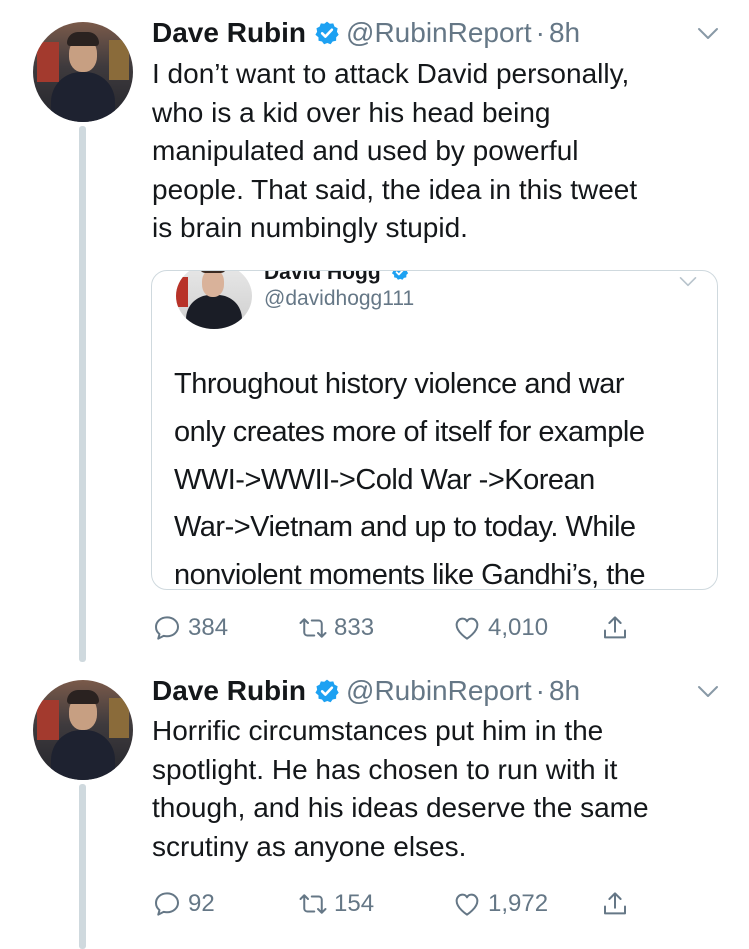 The width and height of the screenshot is (749, 949). What do you see at coordinates (82, 394) in the screenshot?
I see `thread-line-top` at bounding box center [82, 394].